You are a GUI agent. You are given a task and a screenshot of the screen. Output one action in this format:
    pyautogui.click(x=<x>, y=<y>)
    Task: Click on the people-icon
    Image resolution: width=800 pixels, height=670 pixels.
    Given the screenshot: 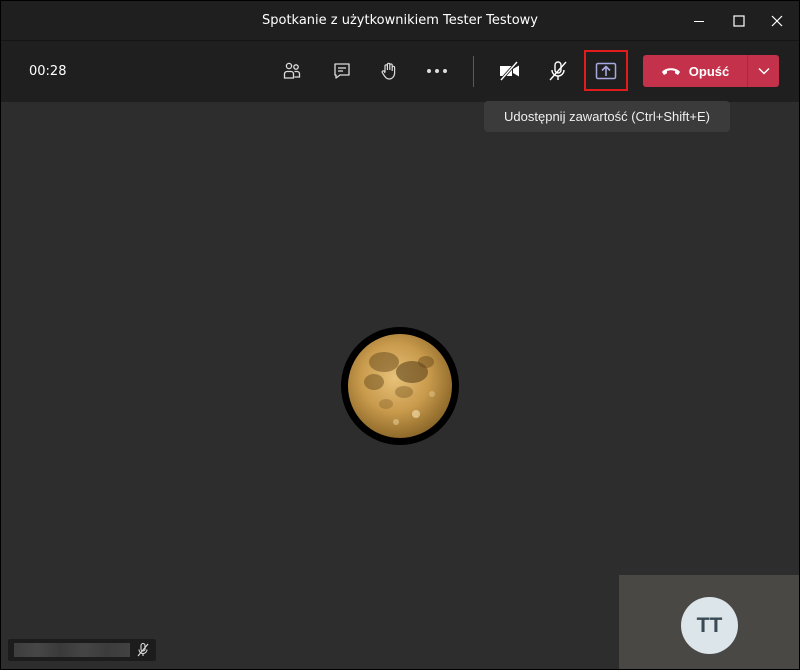 What is the action you would take?
    pyautogui.click(x=292, y=70)
    